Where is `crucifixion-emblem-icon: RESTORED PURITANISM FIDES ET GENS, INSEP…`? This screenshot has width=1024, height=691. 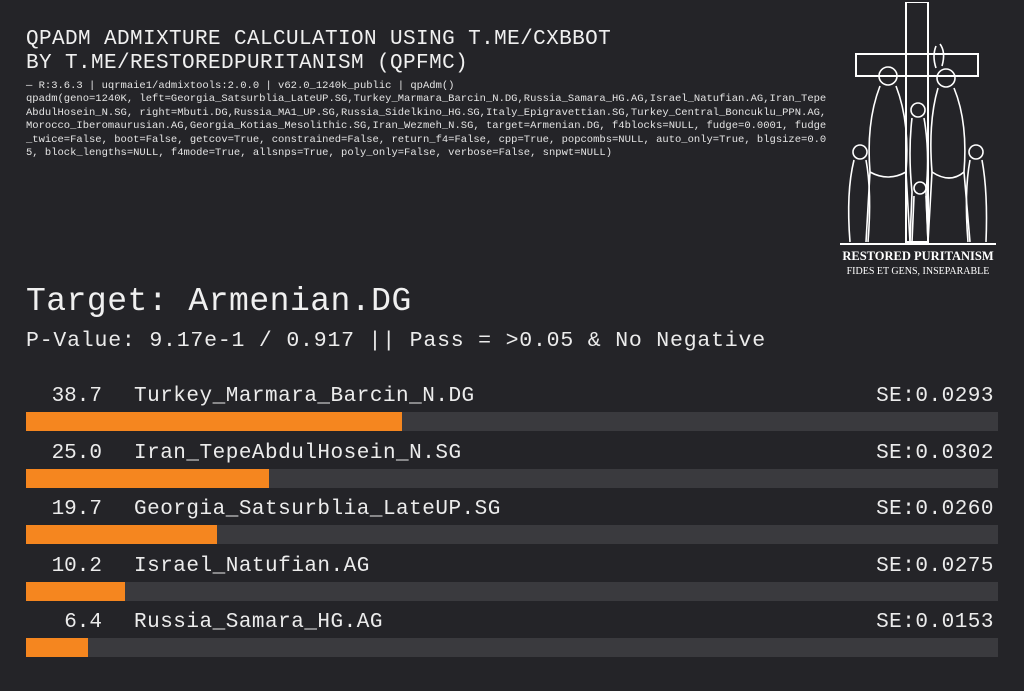
crucifixion-emblem-icon: RESTORED PURITANISM FIDES ET GENS, INSEP… is located at coordinates (918, 139).